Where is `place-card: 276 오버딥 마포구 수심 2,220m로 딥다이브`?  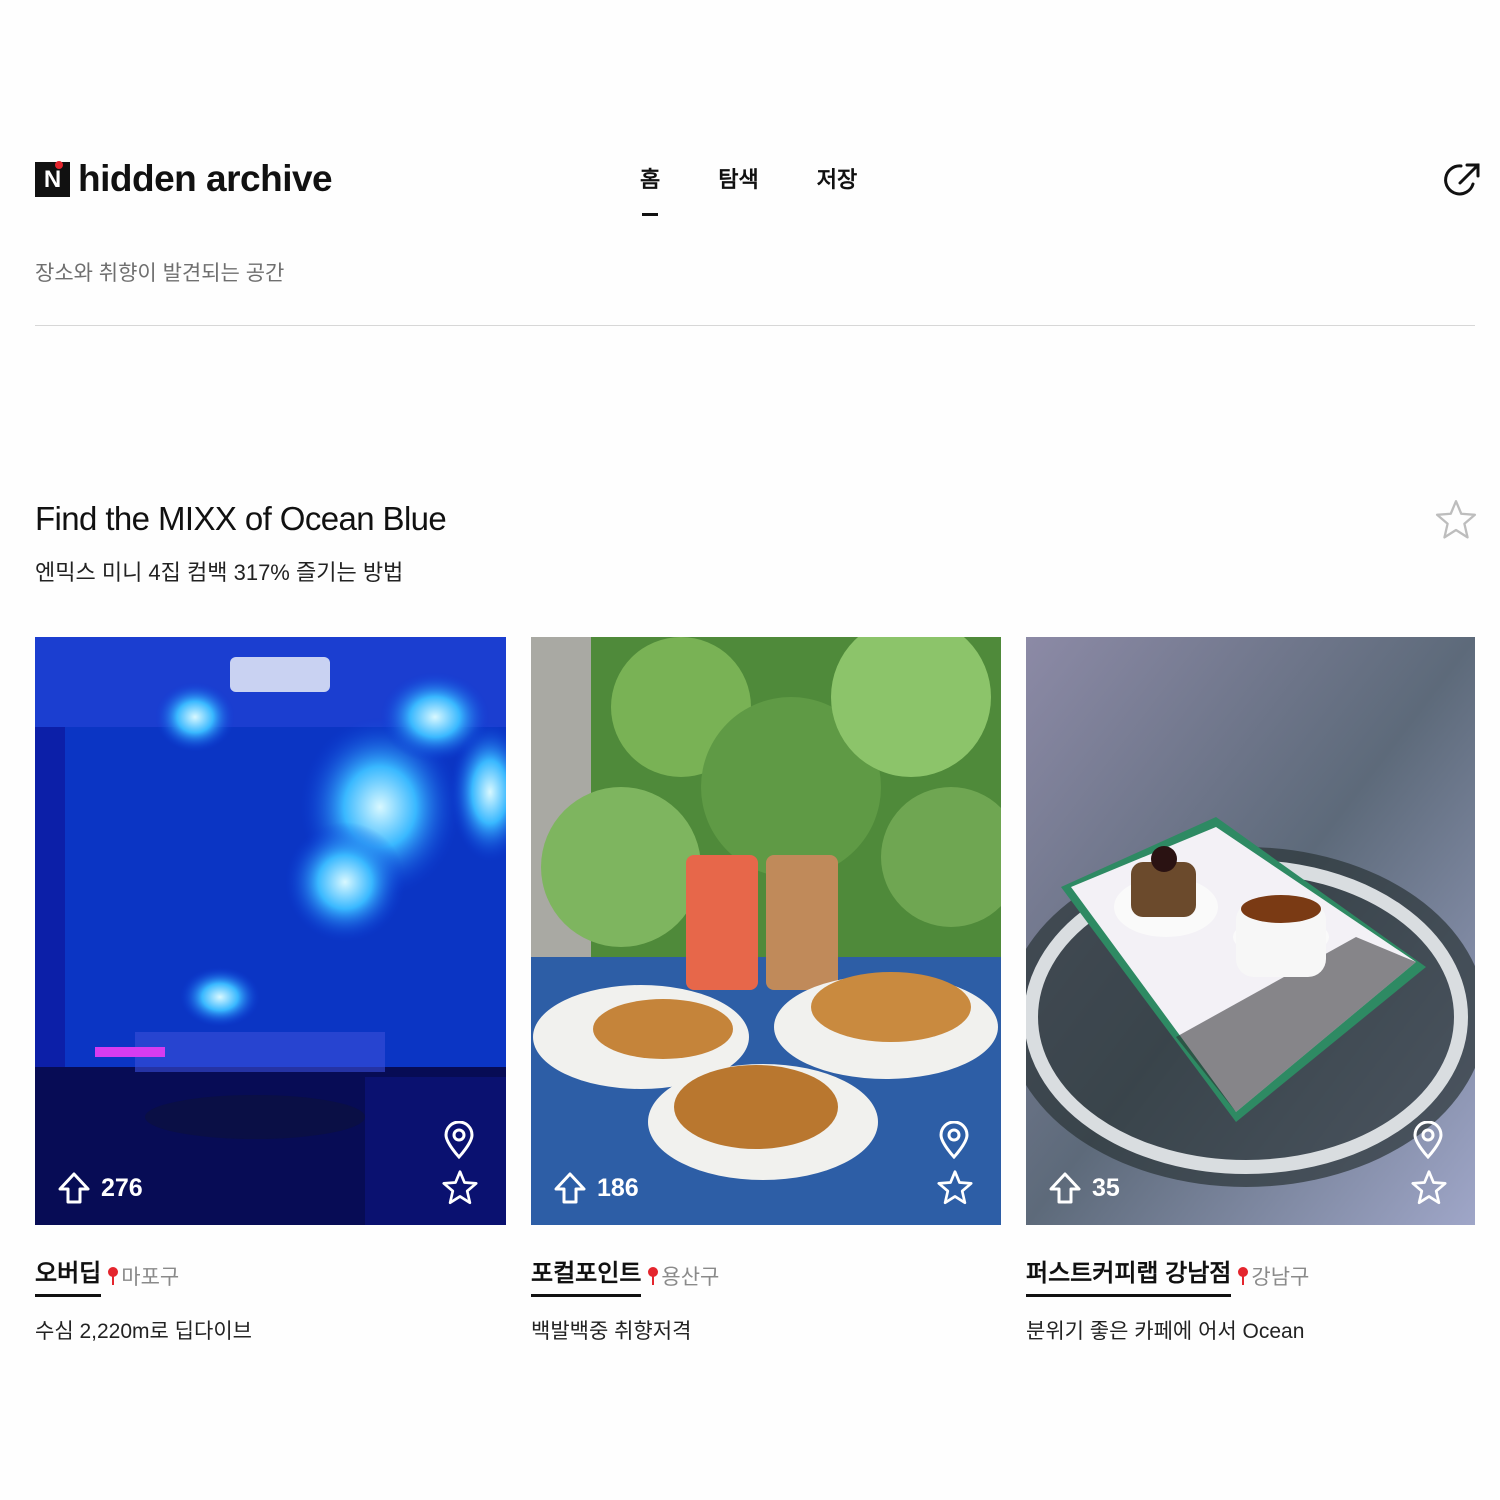
place-card: 276 오버딥 마포구 수심 2,220m로 딥다이브 is located at coordinates (270, 991).